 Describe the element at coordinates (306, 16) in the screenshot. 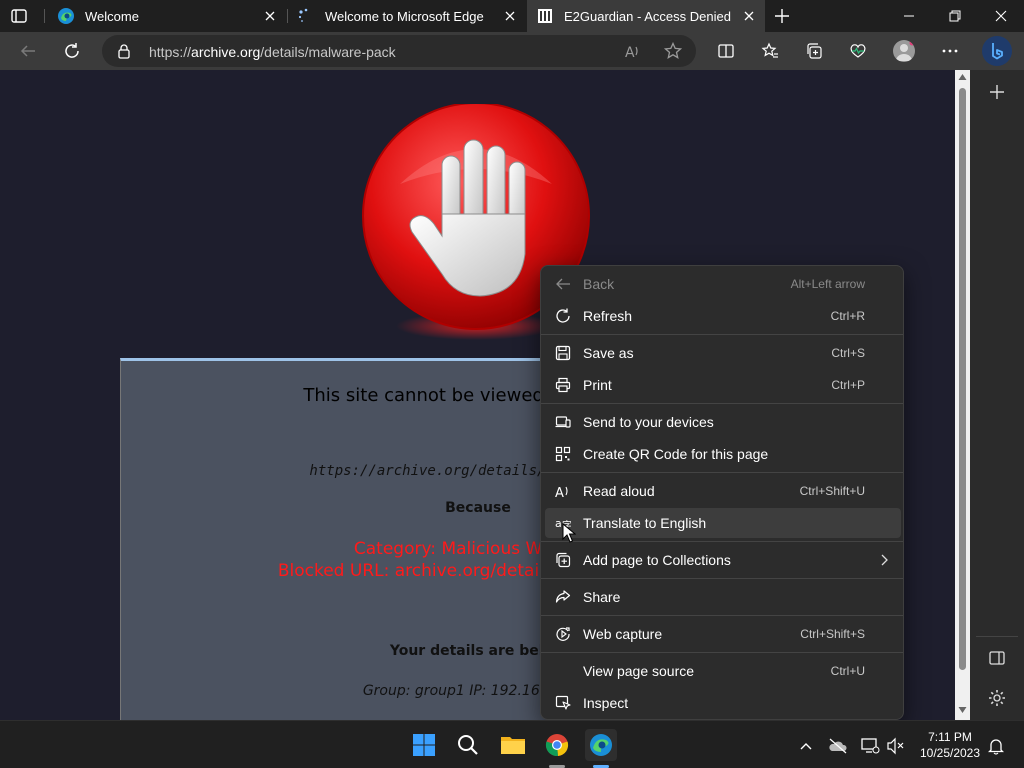

I see `loading-icon` at that location.